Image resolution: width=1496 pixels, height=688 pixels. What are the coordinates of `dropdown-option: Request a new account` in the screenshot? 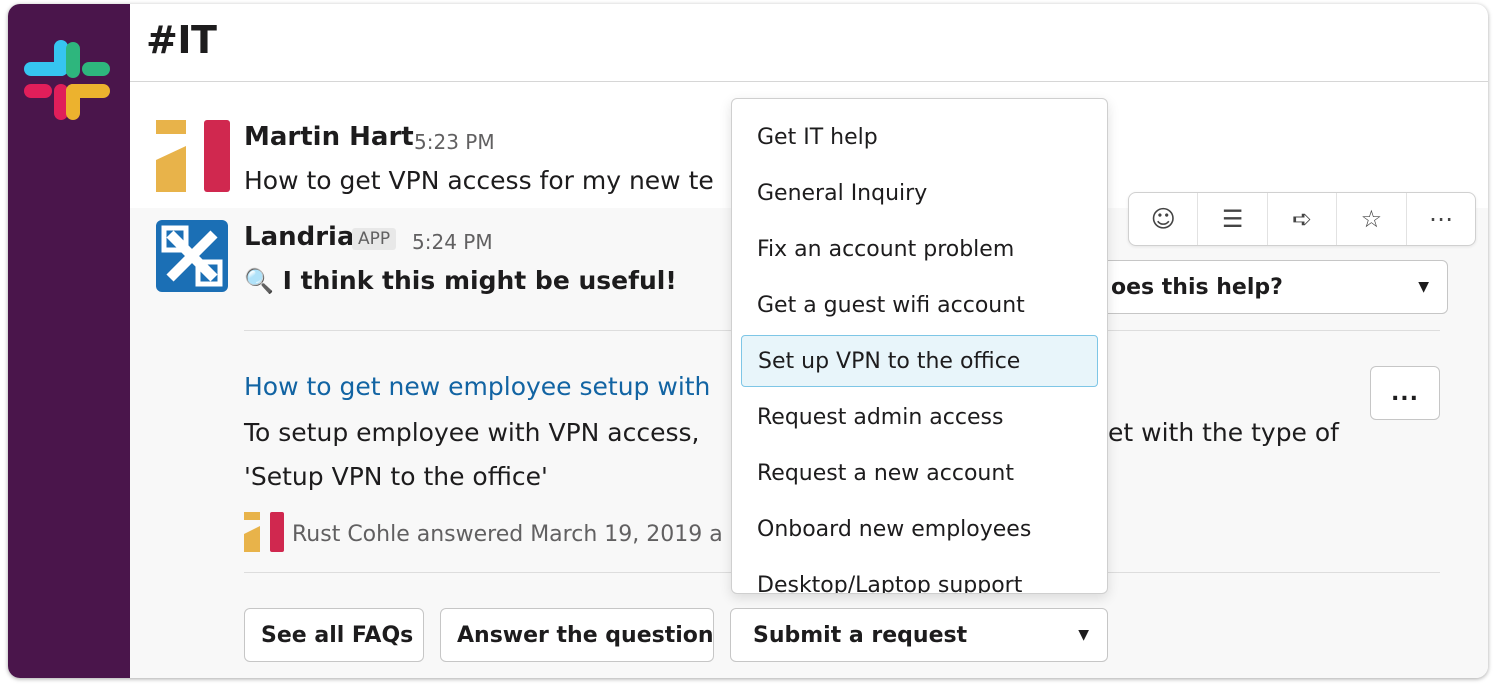 It's located at (919, 473).